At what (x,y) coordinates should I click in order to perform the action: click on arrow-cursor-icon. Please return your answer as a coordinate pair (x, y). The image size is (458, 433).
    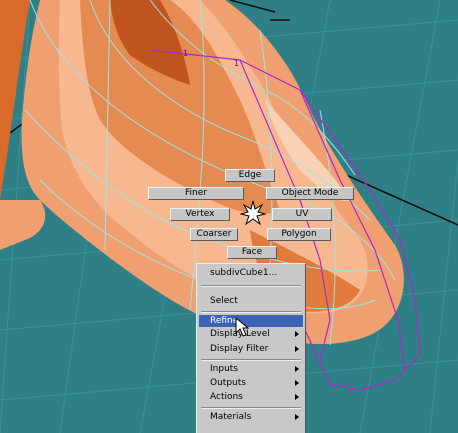
    Looking at the image, I should click on (242, 327).